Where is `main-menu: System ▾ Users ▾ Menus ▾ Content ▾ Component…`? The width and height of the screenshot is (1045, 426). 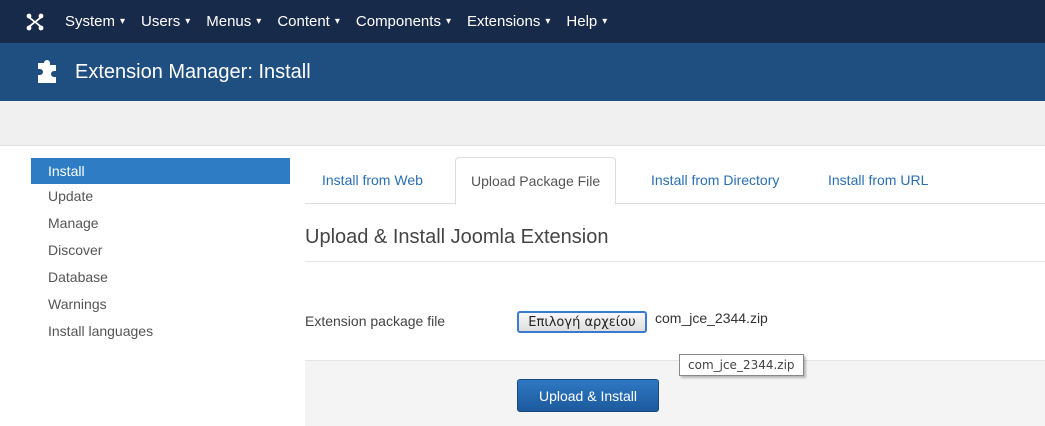
main-menu: System ▾ Users ▾ Menus ▾ Content ▾ Component… is located at coordinates (336, 21).